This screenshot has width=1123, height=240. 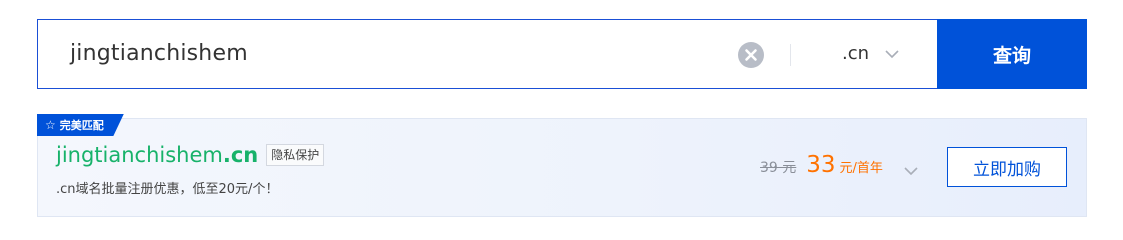 I want to click on match-tag-label: 完美匹配, so click(x=81, y=125).